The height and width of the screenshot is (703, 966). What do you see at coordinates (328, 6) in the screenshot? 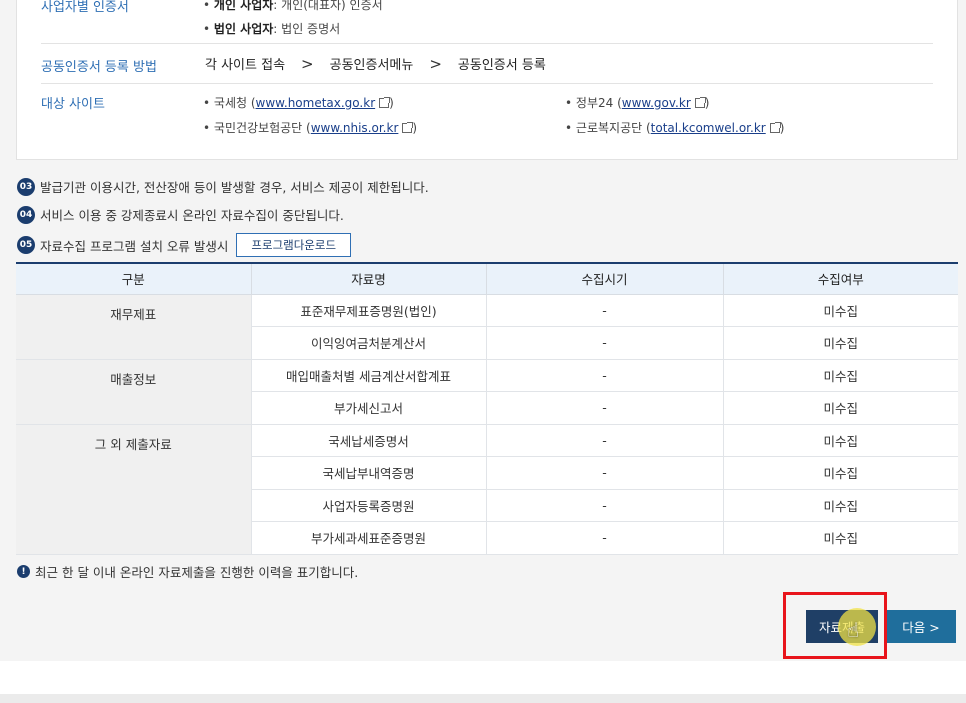
I see `individual-desc: : 개인(대표자) 인증서` at bounding box center [328, 6].